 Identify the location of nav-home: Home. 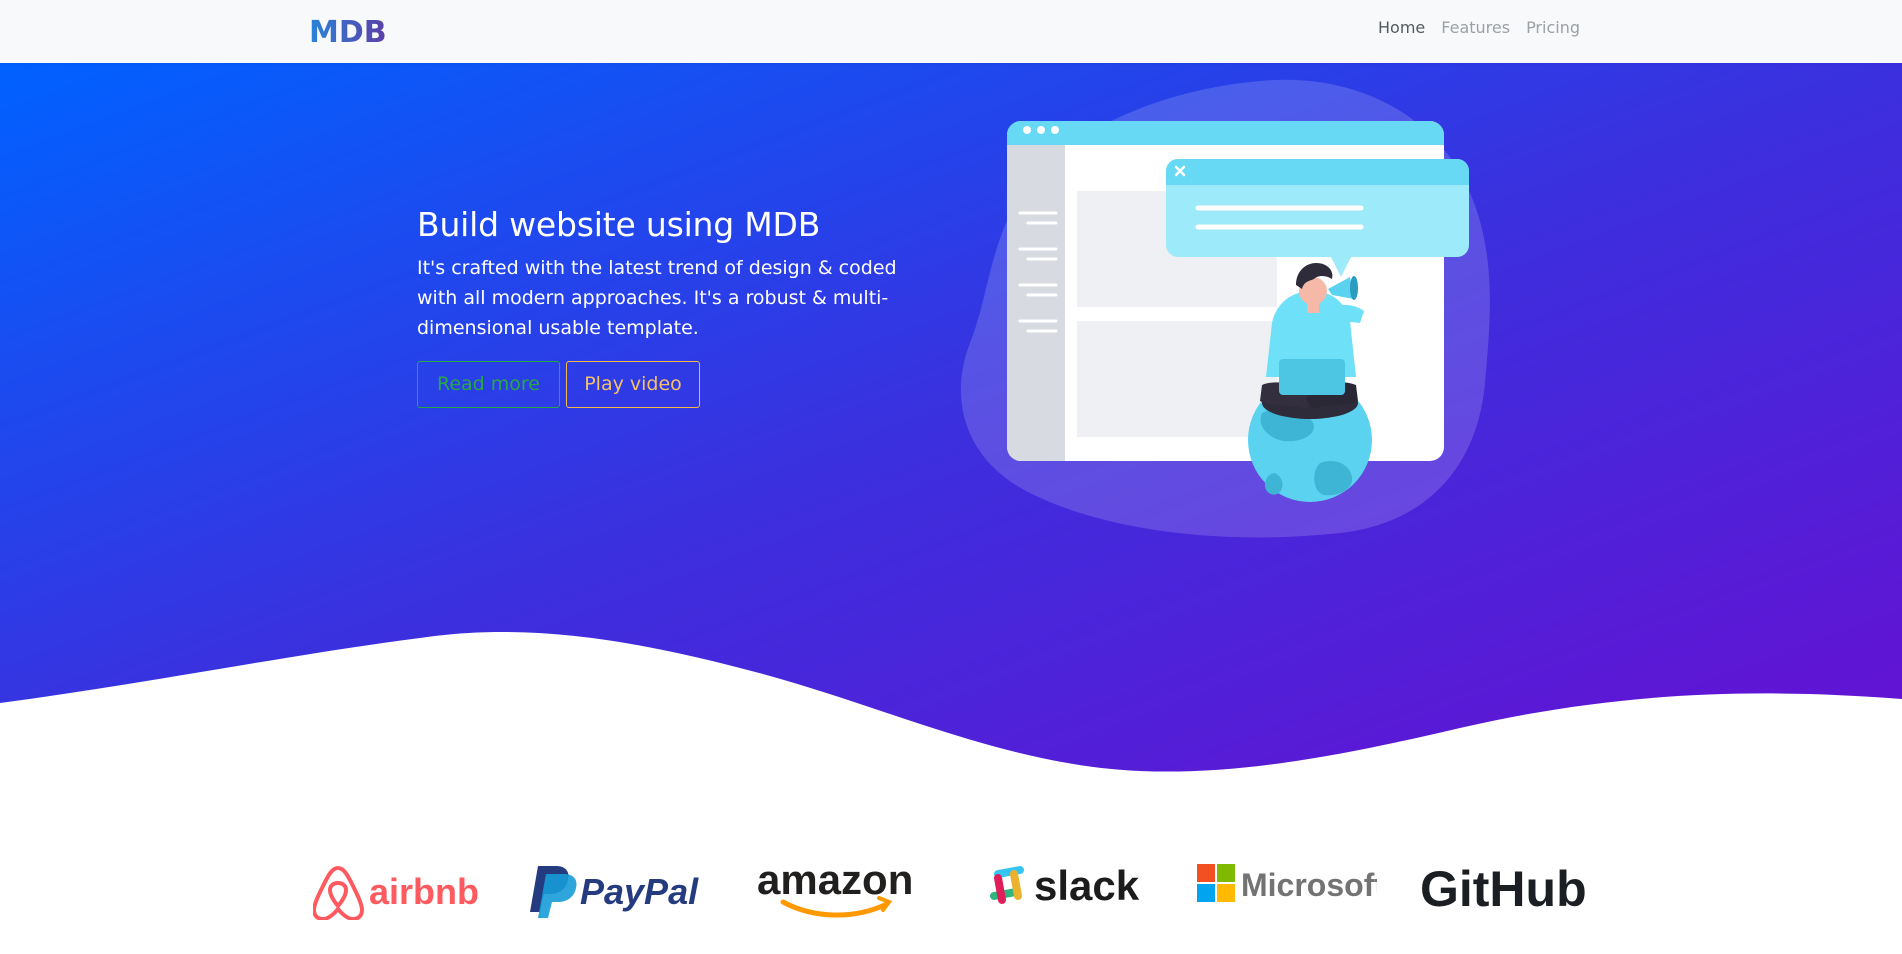
(1401, 27).